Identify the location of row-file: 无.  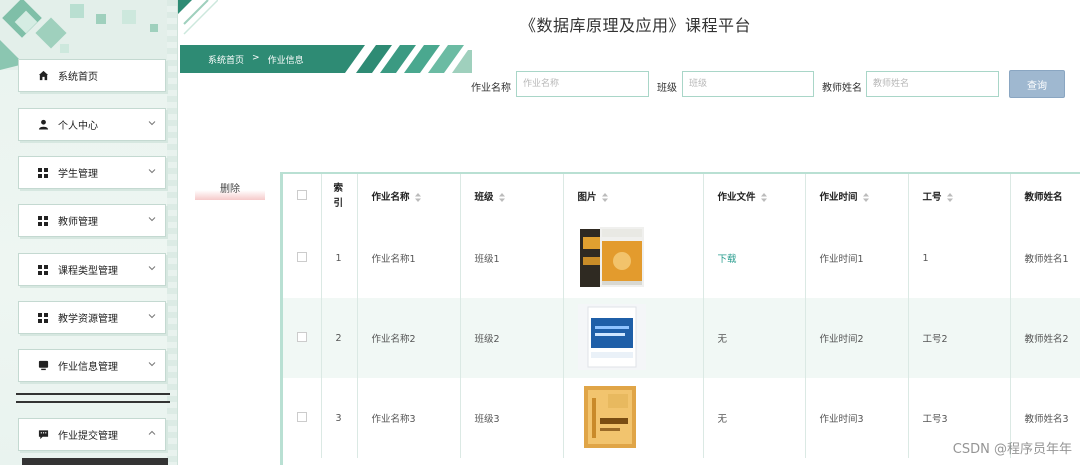
(754, 338).